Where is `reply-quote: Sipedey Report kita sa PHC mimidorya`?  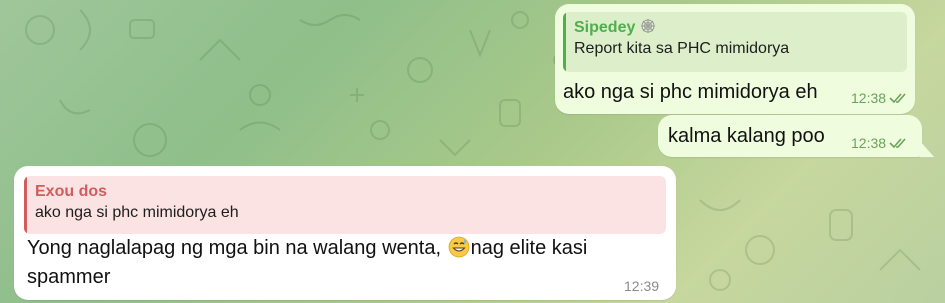
reply-quote: Sipedey Report kita sa PHC mimidorya is located at coordinates (735, 42).